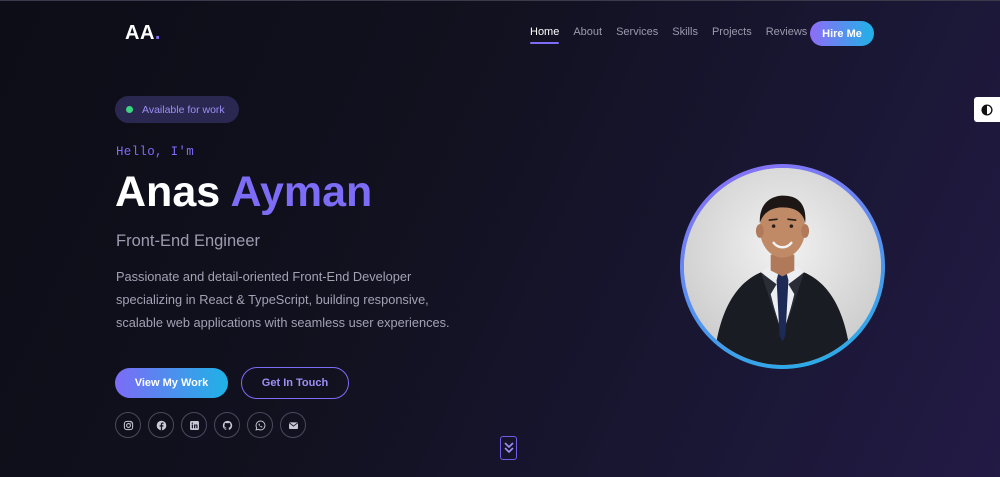  I want to click on whatsapp-icon, so click(259, 425).